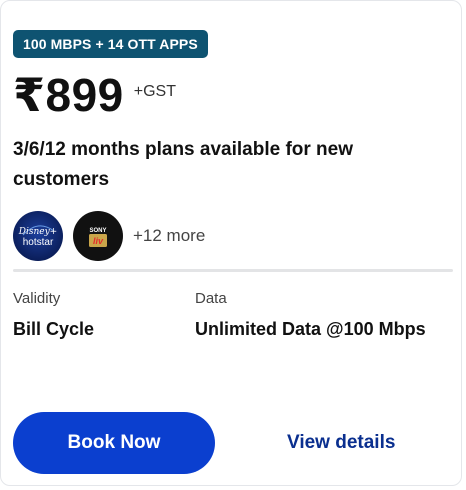 This screenshot has width=466, height=490. I want to click on section-divider, so click(233, 270).